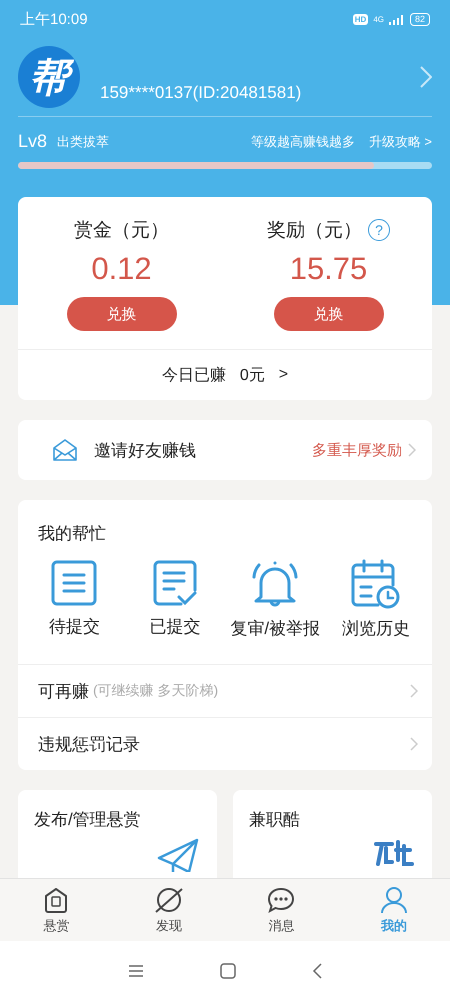 This screenshot has width=450, height=1000. Describe the element at coordinates (314, 231) in the screenshot. I see `balance-label: 奖励（元）` at that location.